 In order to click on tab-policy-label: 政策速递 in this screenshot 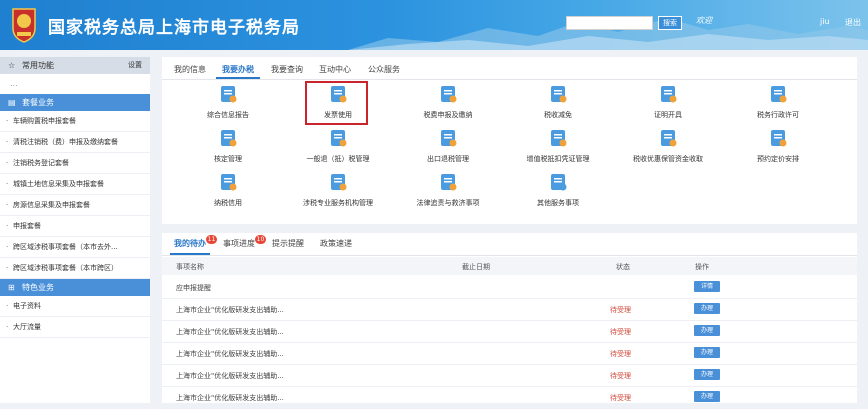, I will do `click(336, 243)`.